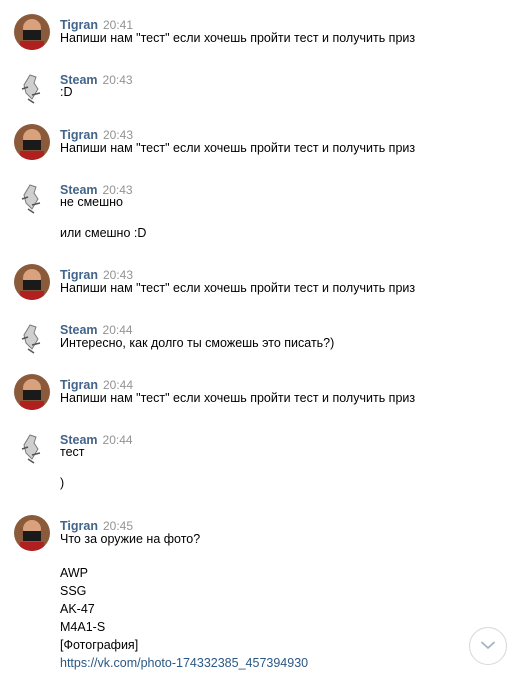 Image resolution: width=511 pixels, height=677 pixels. Describe the element at coordinates (118, 80) in the screenshot. I see `message-time: 20:43` at that location.